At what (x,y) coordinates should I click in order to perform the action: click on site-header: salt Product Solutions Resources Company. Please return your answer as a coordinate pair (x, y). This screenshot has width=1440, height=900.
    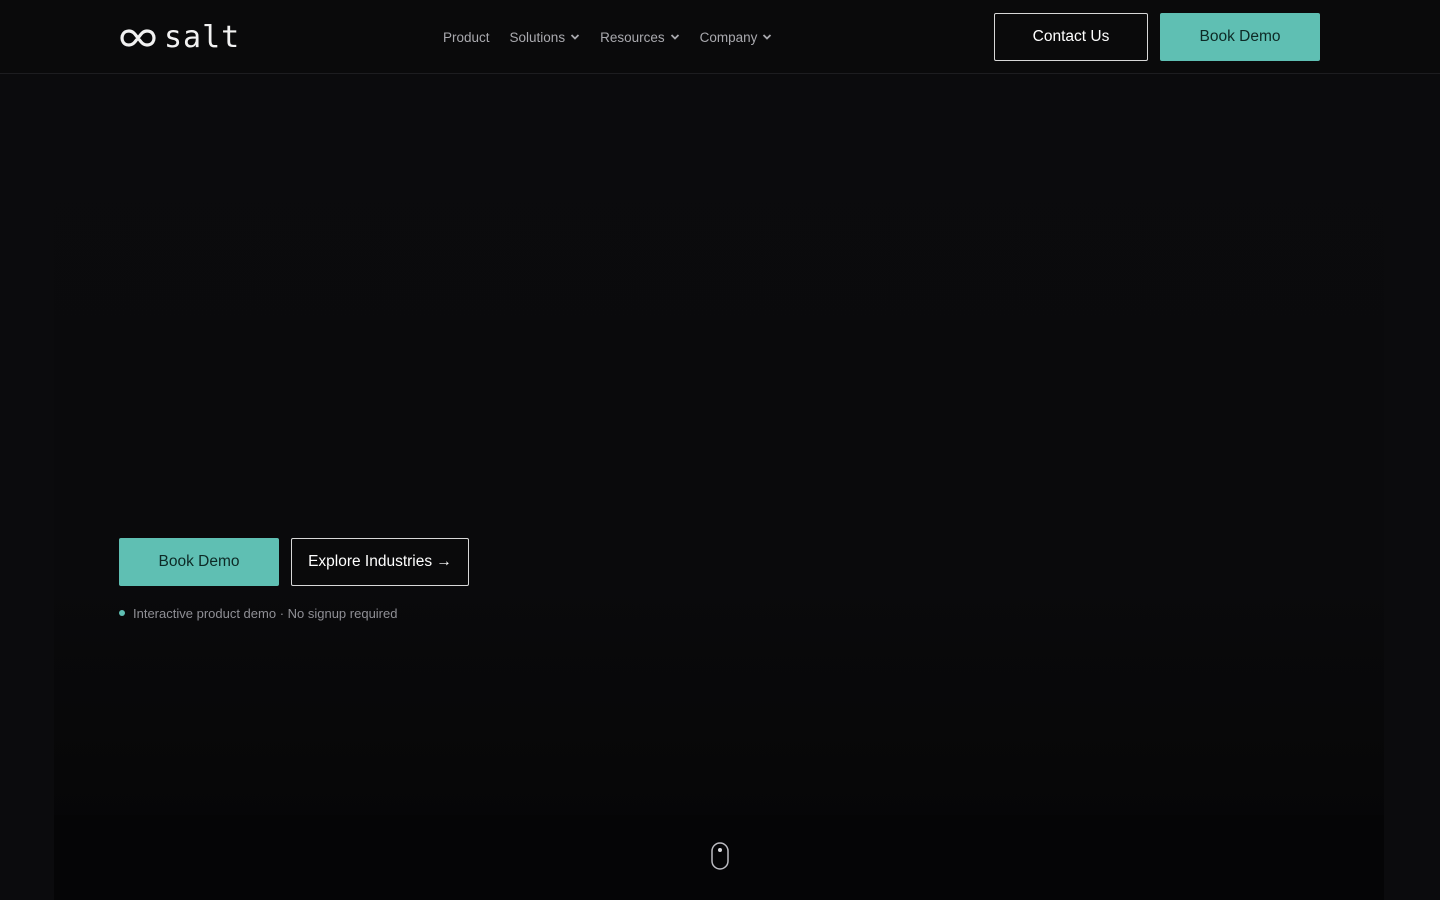
    Looking at the image, I should click on (720, 37).